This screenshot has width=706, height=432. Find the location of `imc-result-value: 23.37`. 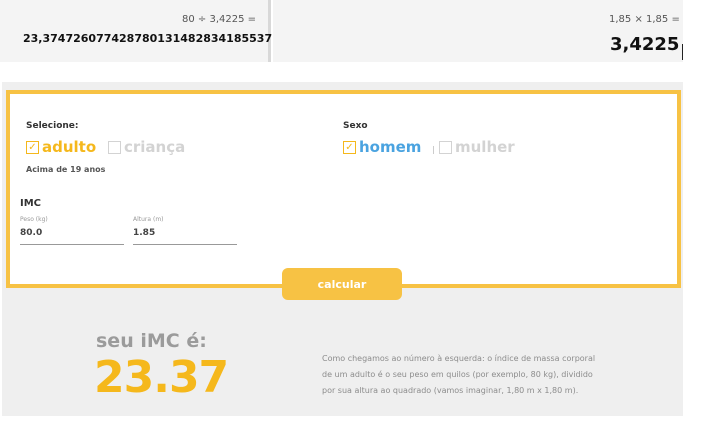

imc-result-value: 23.37 is located at coordinates (161, 377).